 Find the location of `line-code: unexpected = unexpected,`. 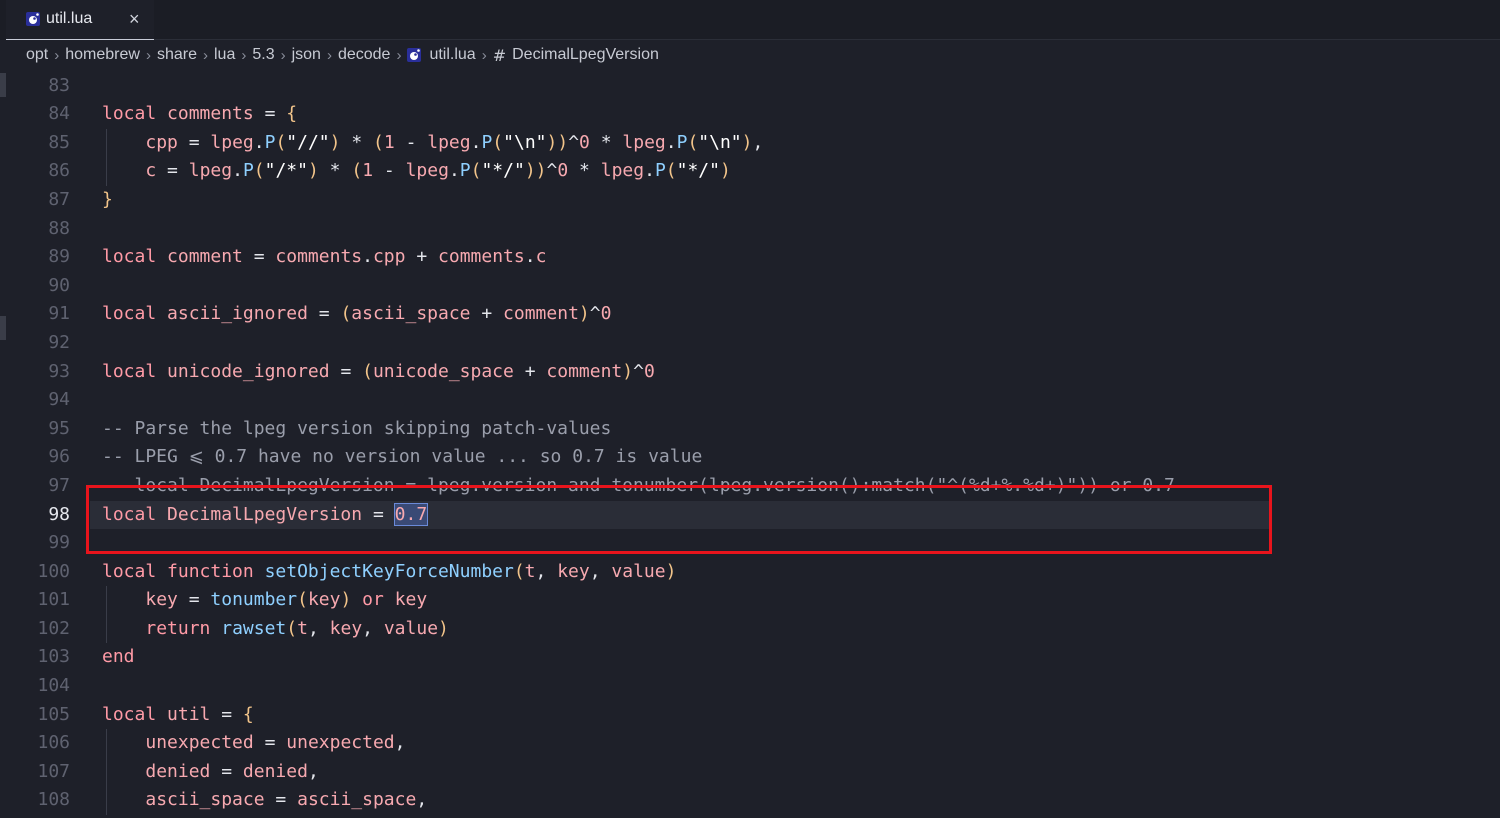

line-code: unexpected = unexpected, is located at coordinates (275, 743).